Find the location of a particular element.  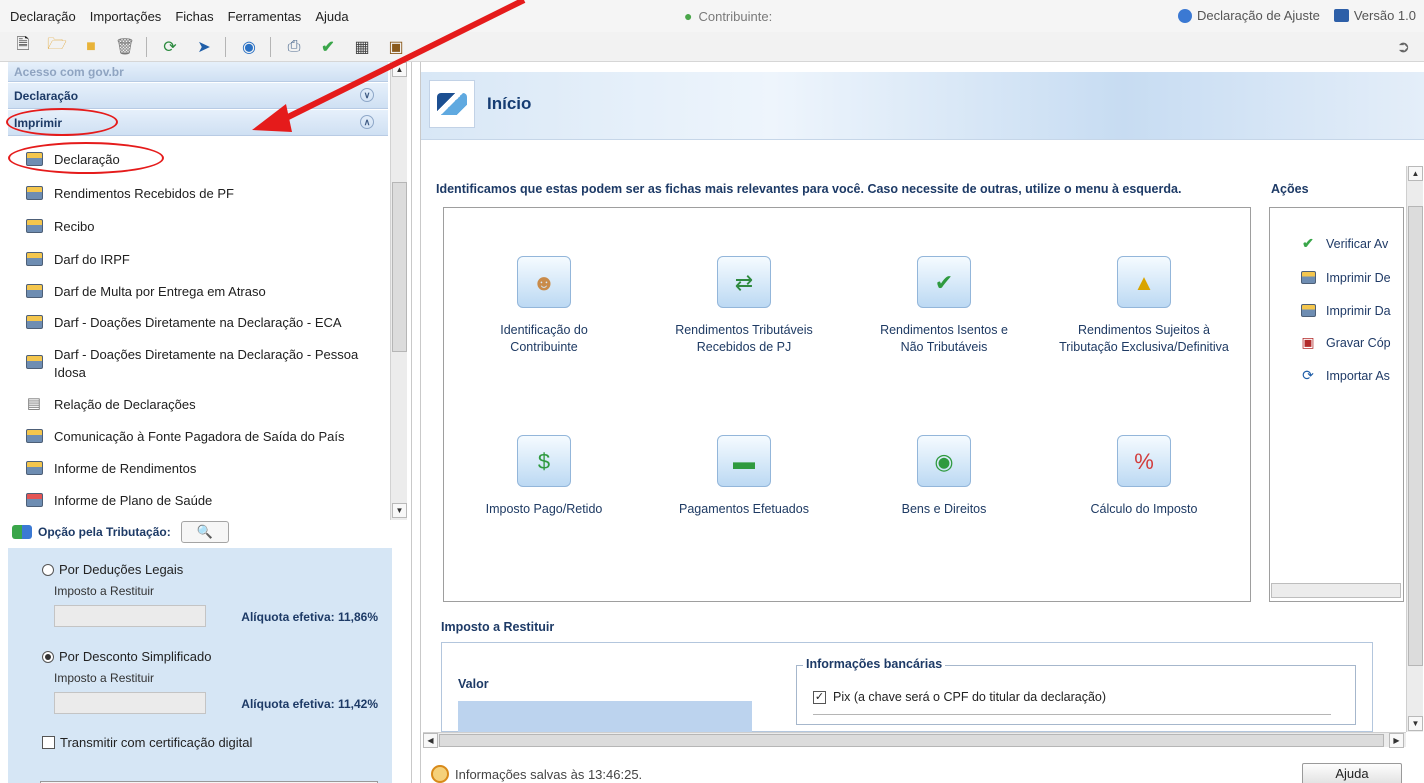

opcao-deducoes-legais: Por Deduções Legais is located at coordinates (112, 569).